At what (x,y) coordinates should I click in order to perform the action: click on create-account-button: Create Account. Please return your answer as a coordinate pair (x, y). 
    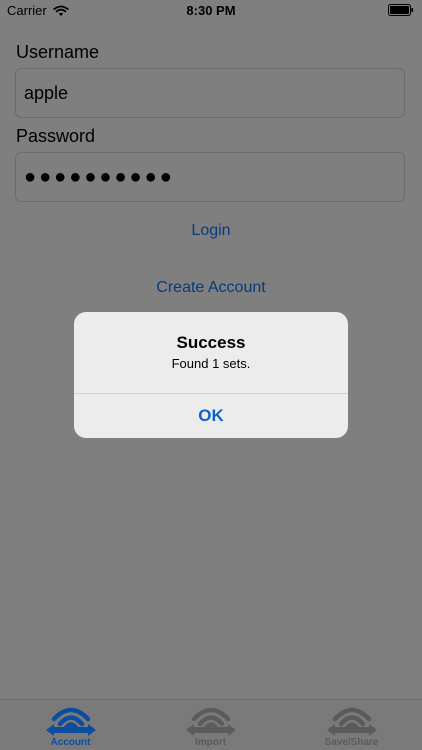
    Looking at the image, I should click on (211, 288).